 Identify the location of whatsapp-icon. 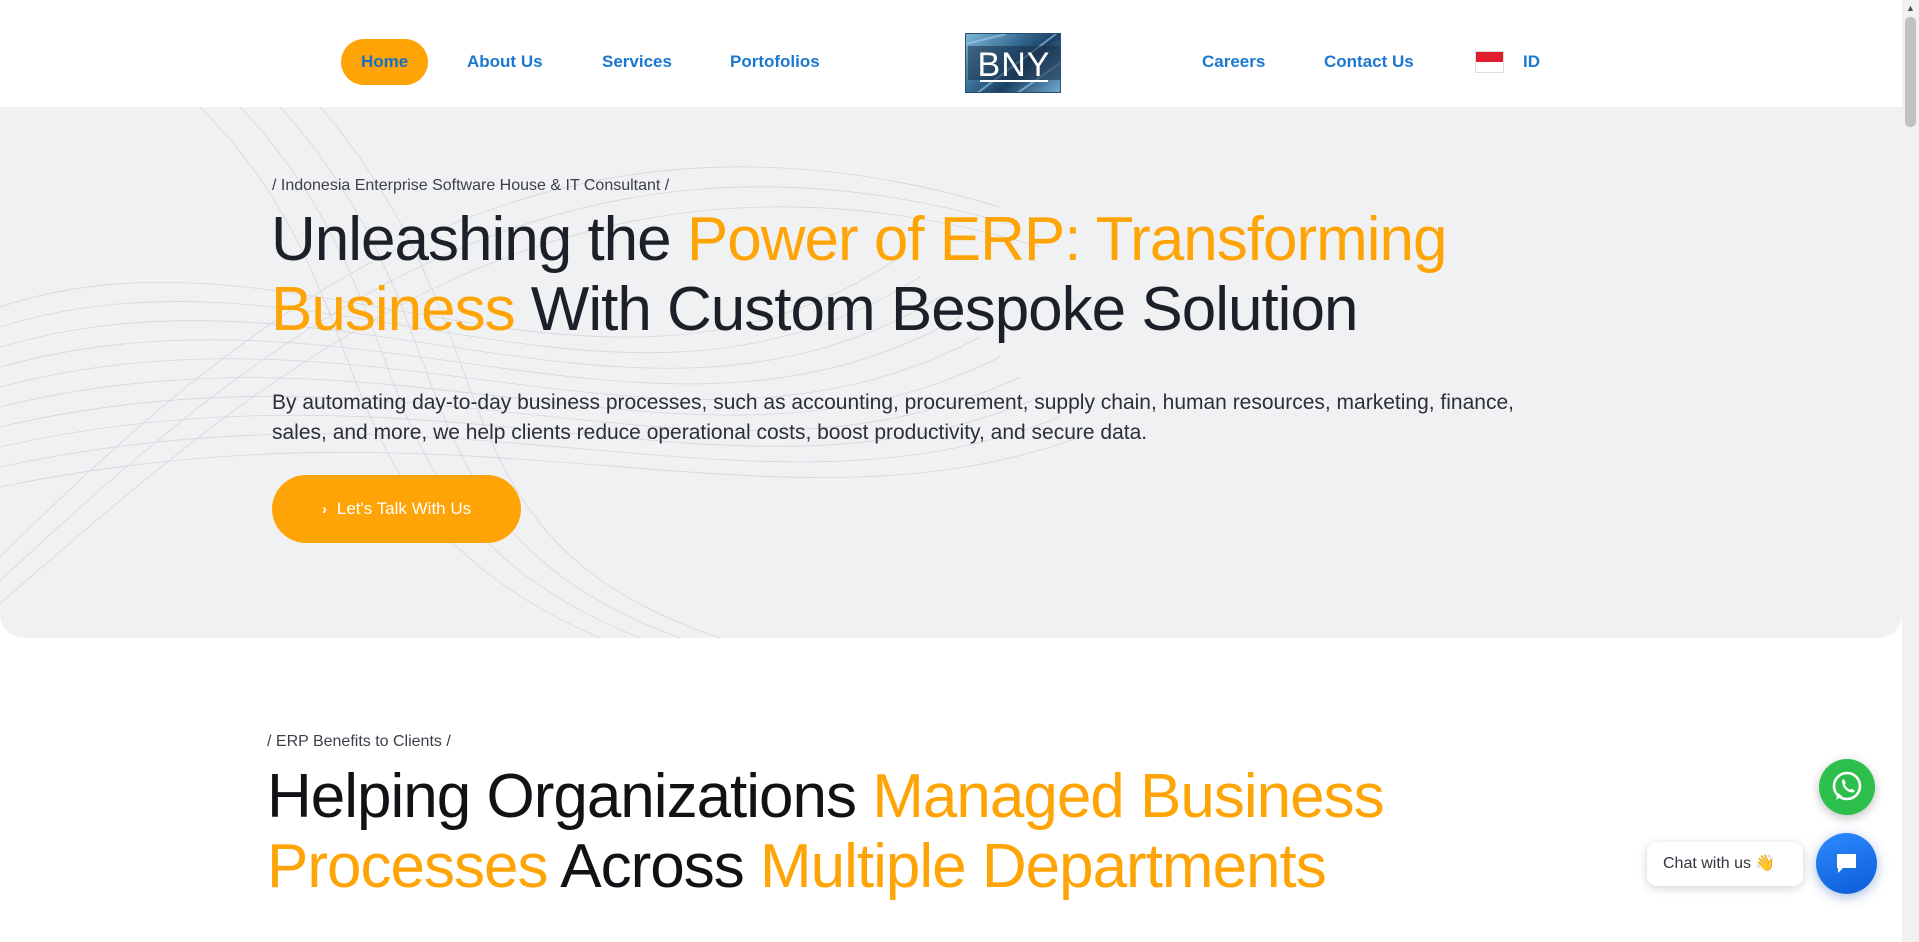
(1847, 786).